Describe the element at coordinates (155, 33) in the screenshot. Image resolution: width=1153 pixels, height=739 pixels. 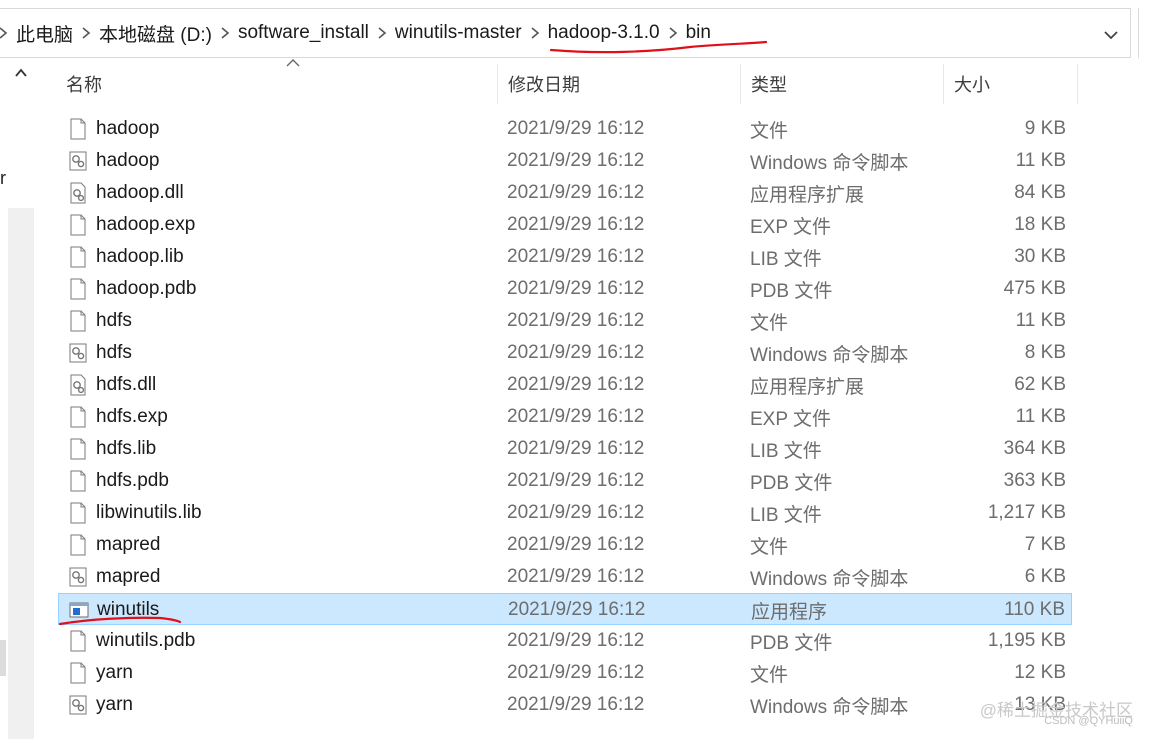
I see `breadcrumb-local-disk: 本地磁盘 (D:)` at that location.